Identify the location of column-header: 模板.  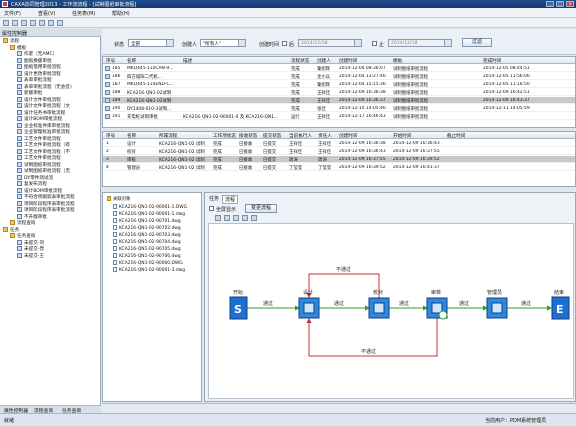
(397, 61).